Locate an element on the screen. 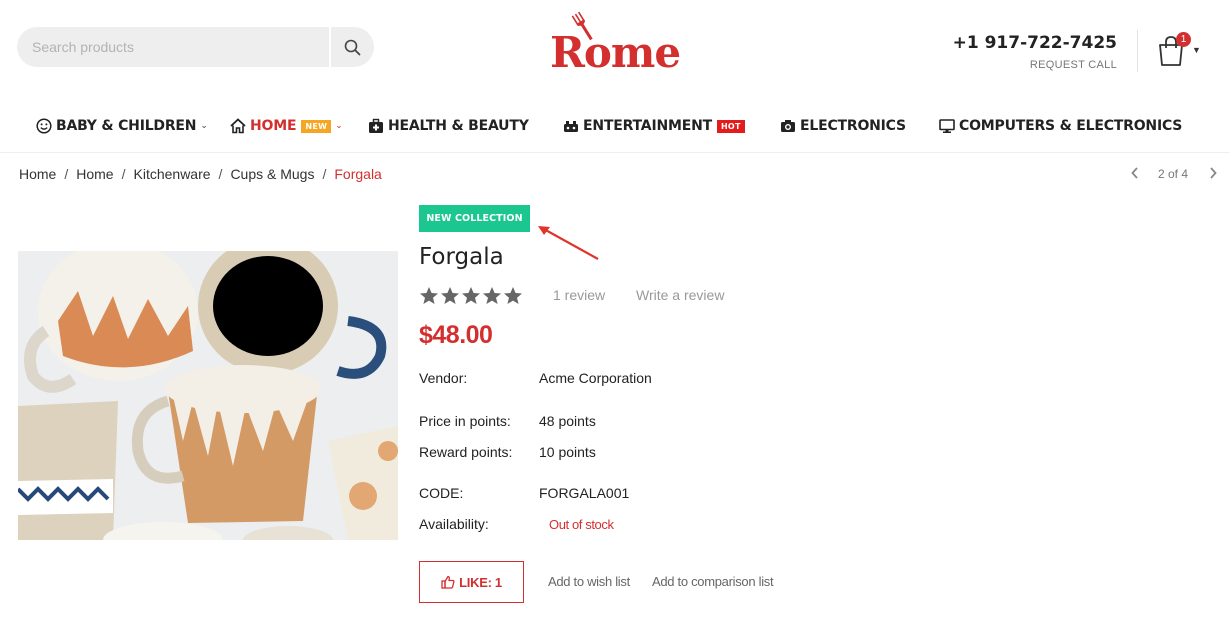 This screenshot has width=1229, height=639. vendor-label: Vendor: is located at coordinates (443, 378).